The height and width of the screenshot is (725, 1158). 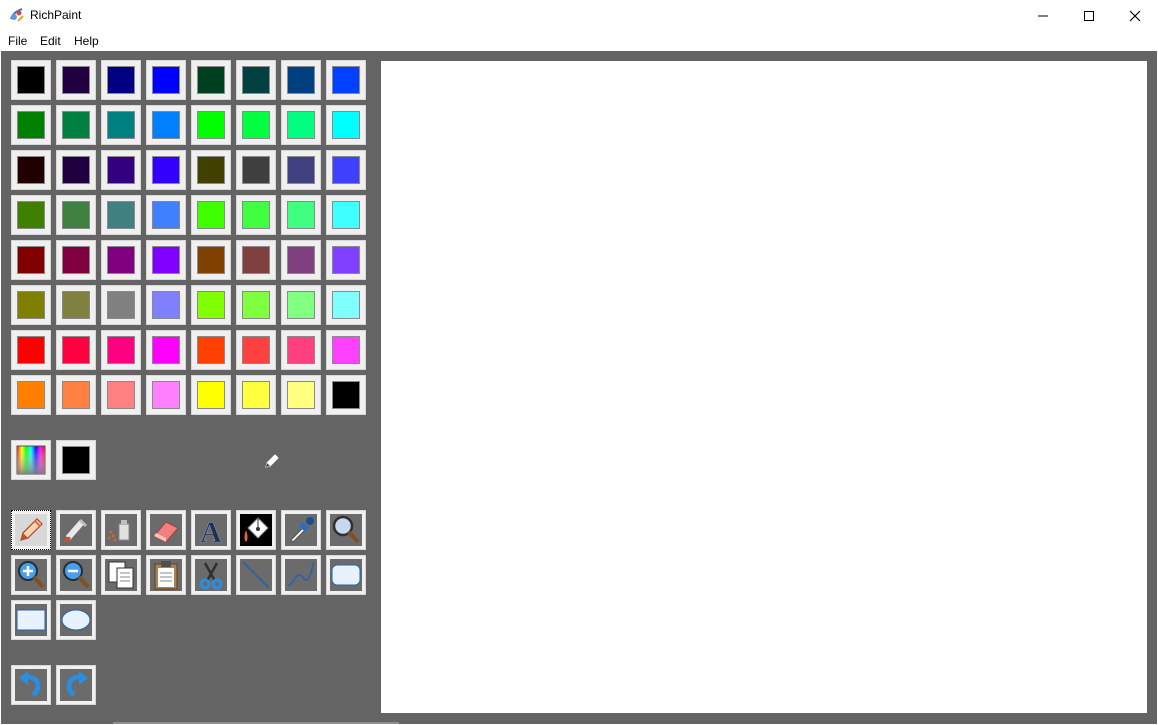 I want to click on color-spectrum-icon, so click(x=31, y=460).